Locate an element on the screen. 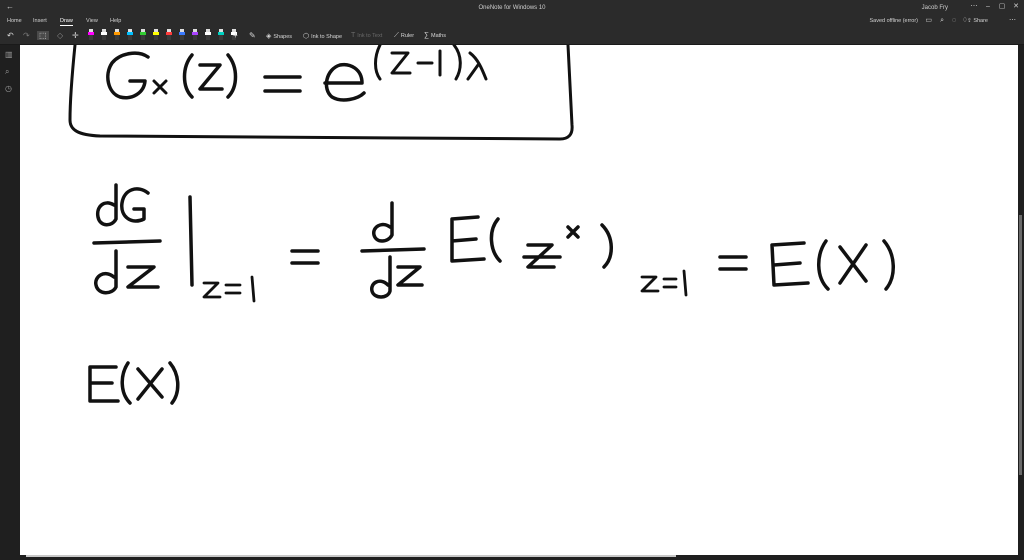 This screenshot has width=1024, height=560. tab-draw: Draw is located at coordinates (66, 22).